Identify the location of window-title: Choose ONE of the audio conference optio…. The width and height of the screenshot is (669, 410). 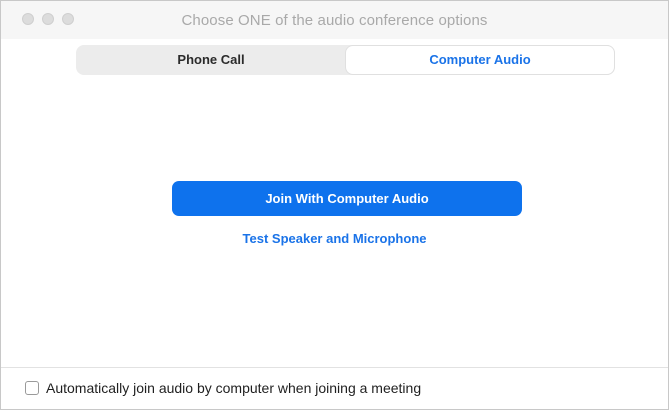
(334, 20).